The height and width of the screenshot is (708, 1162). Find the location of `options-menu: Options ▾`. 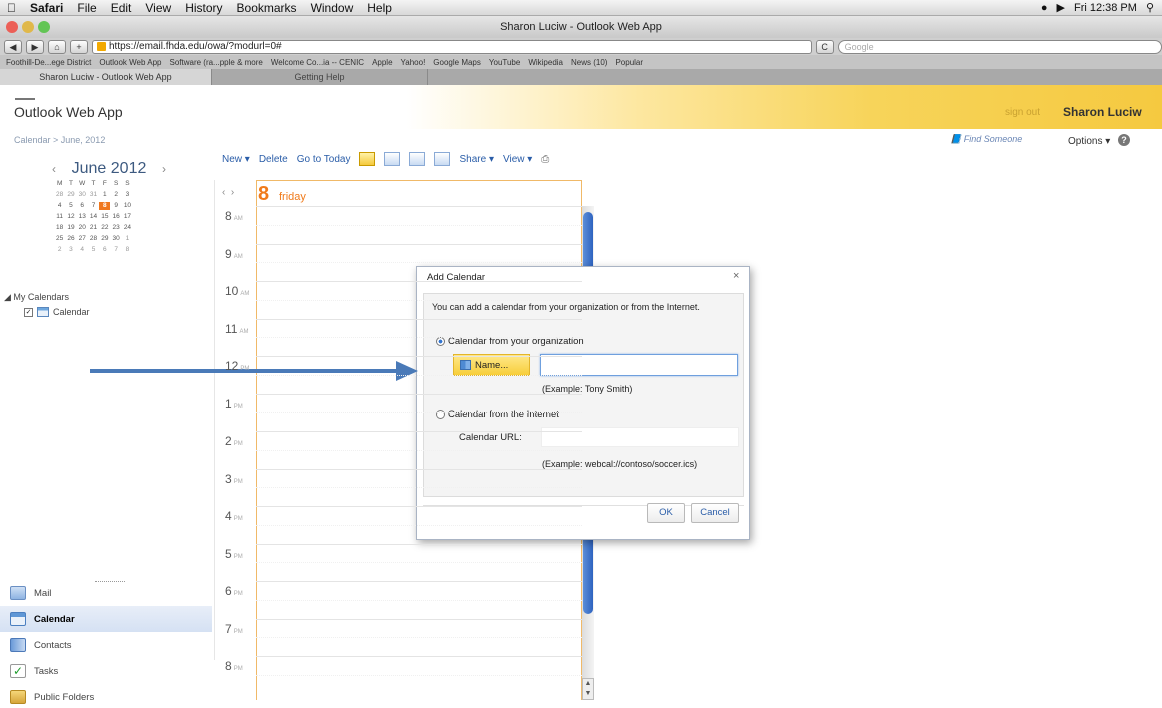

options-menu: Options ▾ is located at coordinates (1089, 141).